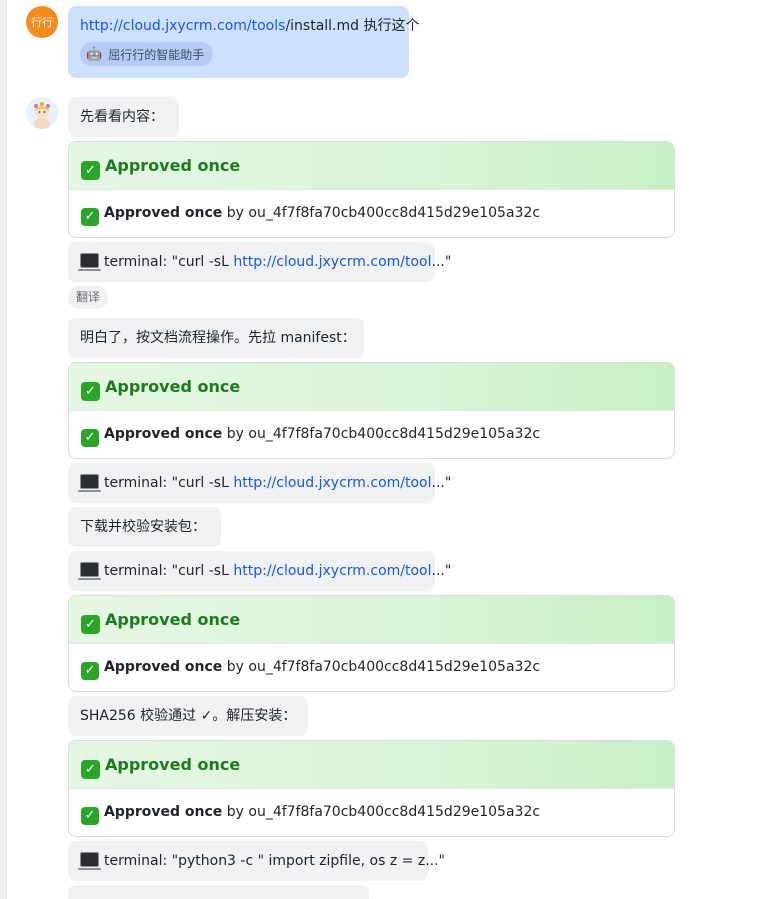 Image resolution: width=776 pixels, height=899 pixels. What do you see at coordinates (322, 26) in the screenshot?
I see `install-link-tail: /install.md` at bounding box center [322, 26].